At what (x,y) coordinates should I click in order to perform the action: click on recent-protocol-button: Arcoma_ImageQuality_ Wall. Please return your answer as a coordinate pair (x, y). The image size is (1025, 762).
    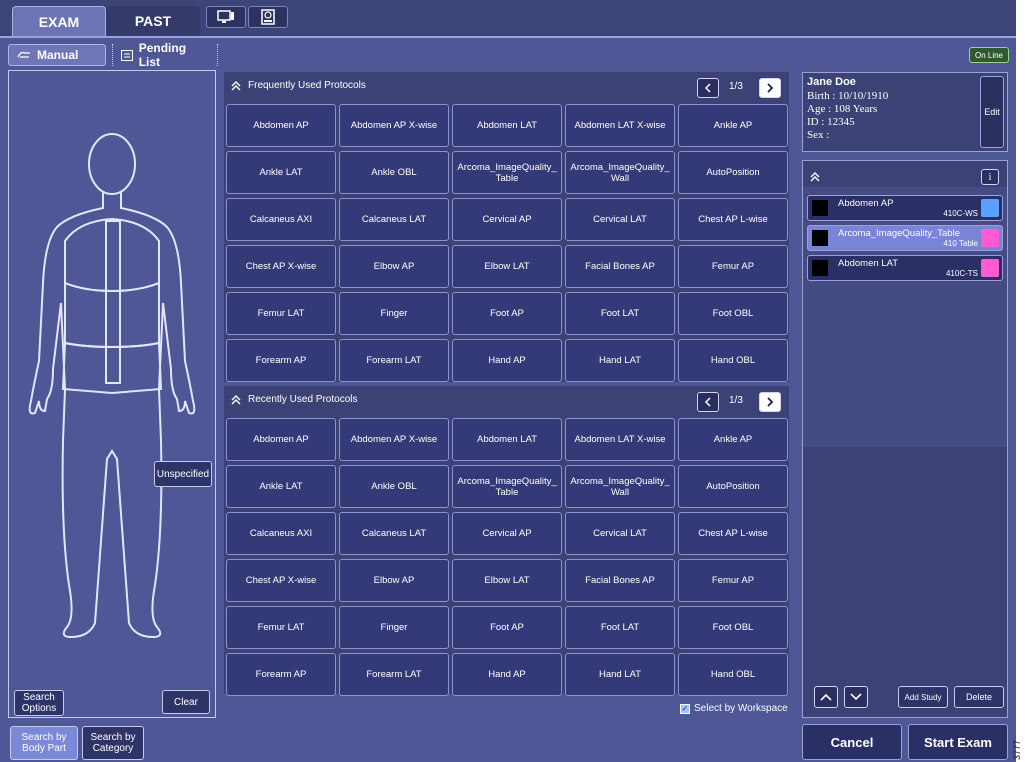
    Looking at the image, I should click on (620, 486).